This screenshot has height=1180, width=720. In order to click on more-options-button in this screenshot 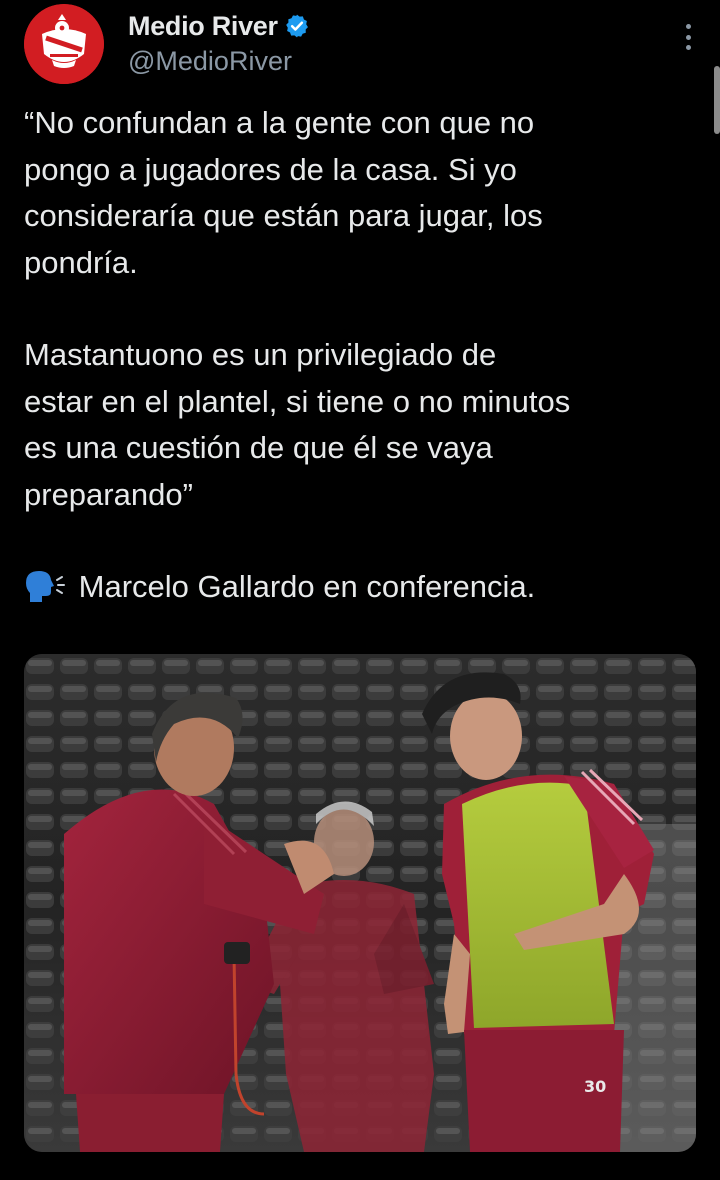, I will do `click(688, 37)`.